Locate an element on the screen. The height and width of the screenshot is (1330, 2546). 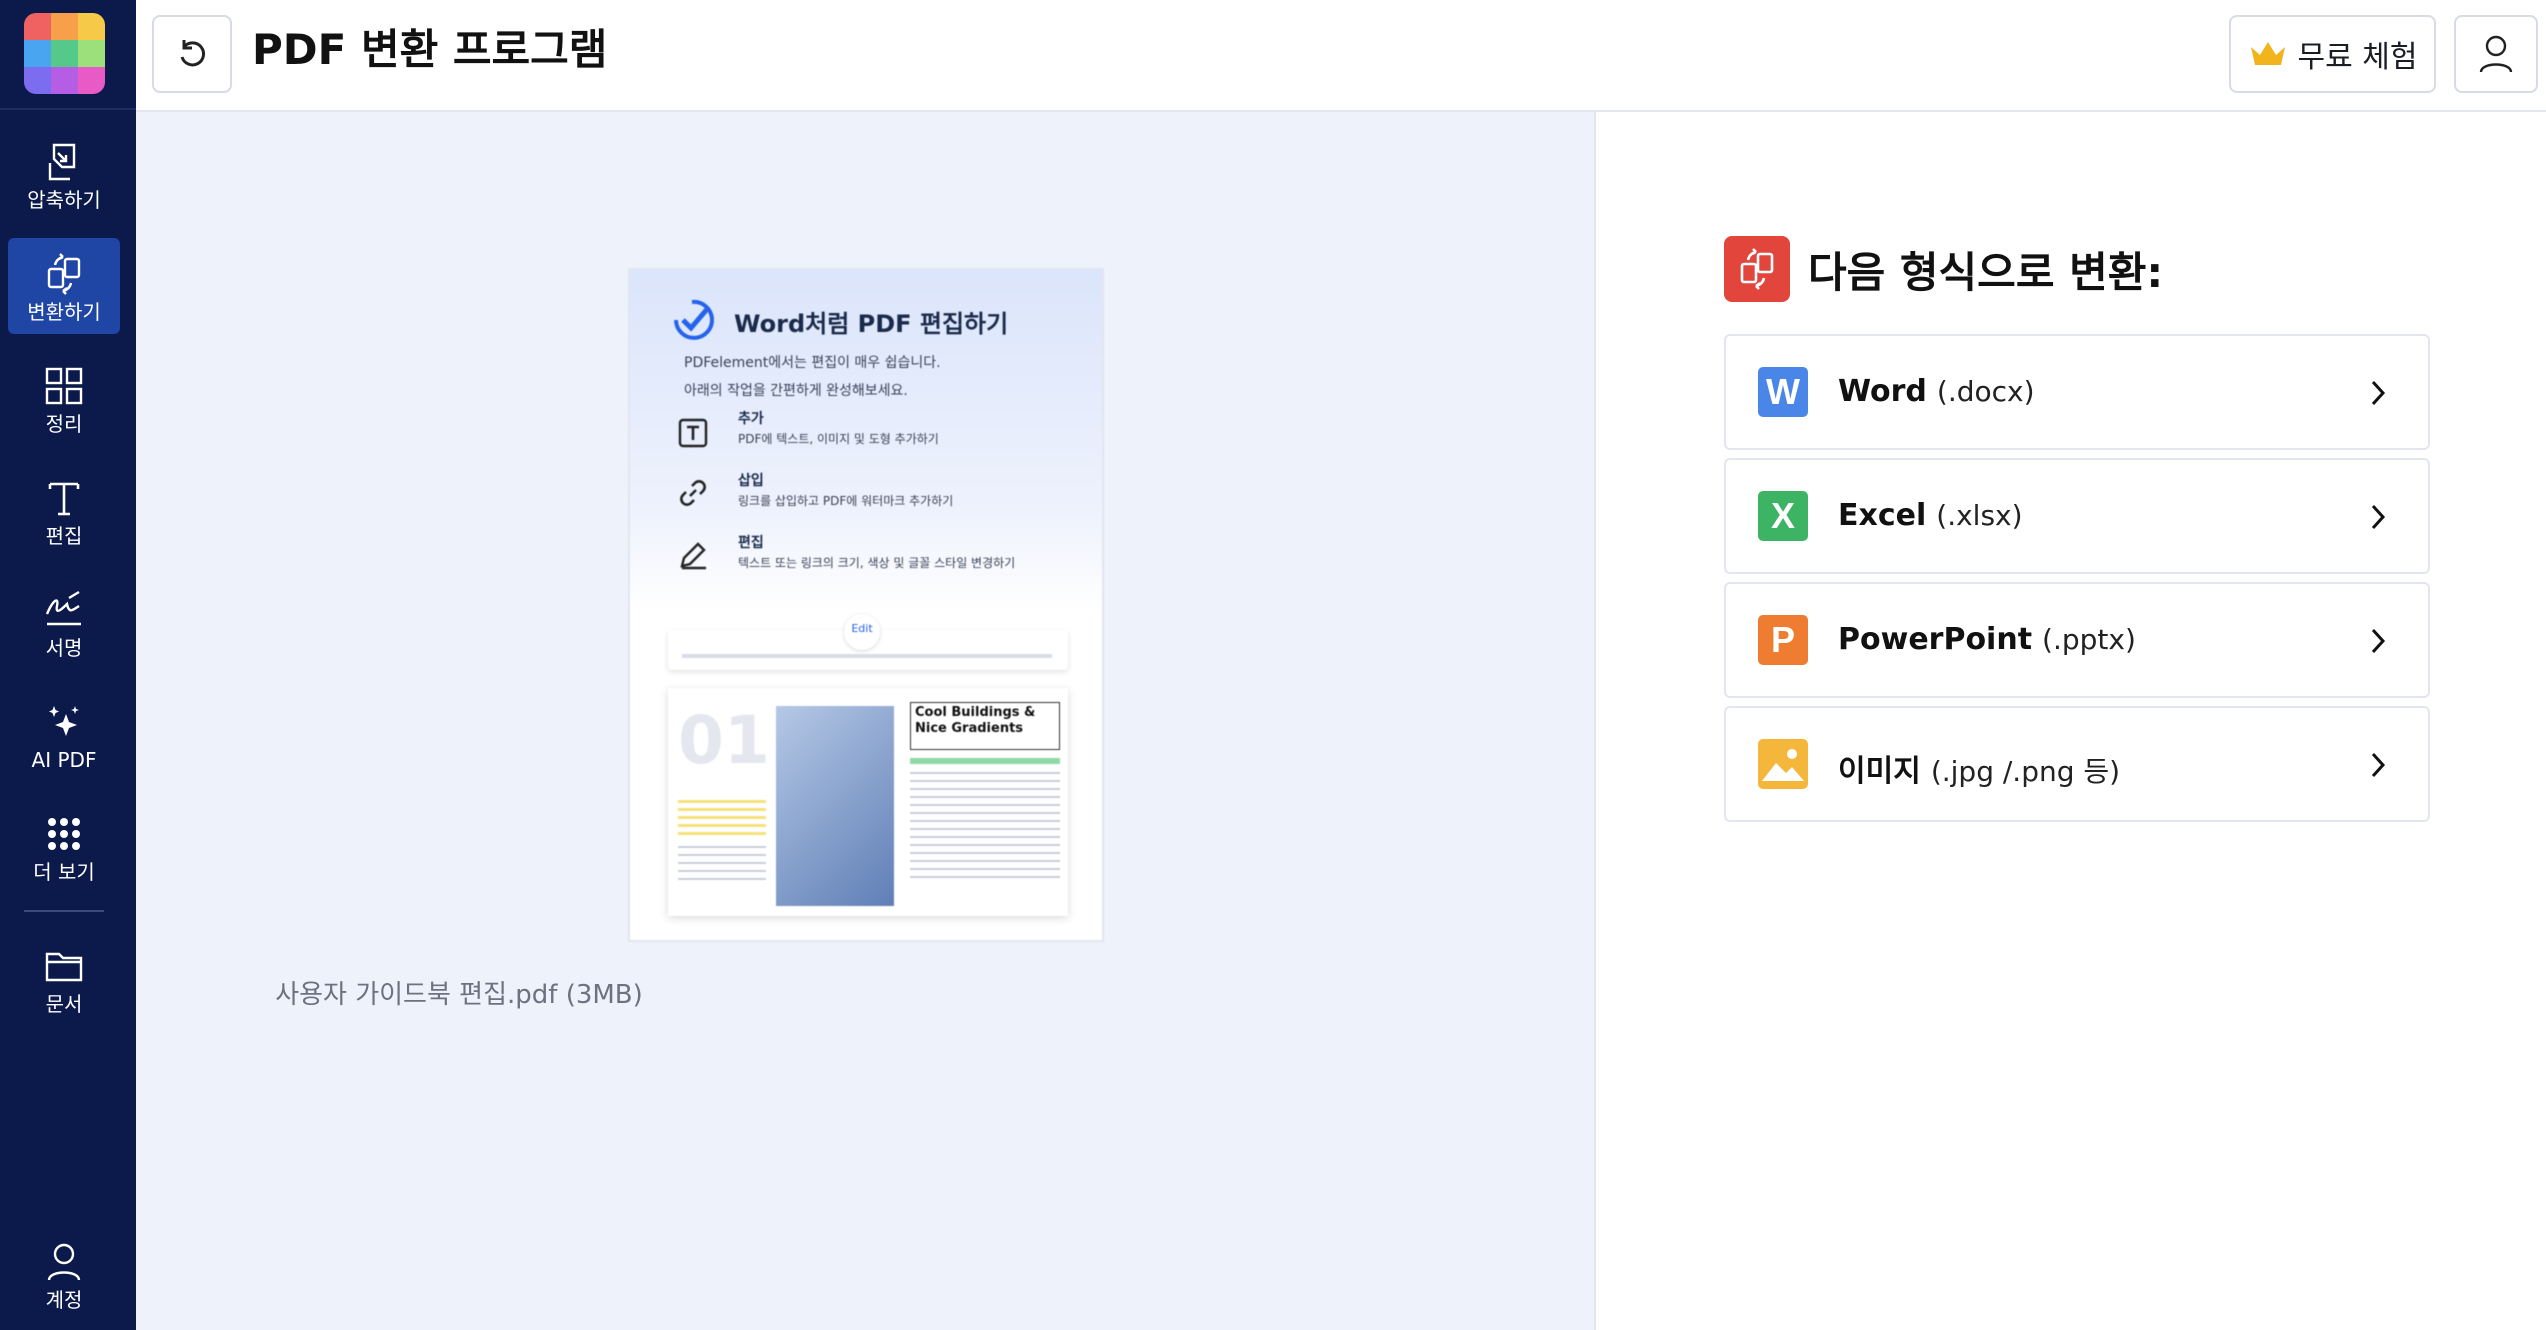
doc-row-text: 텍스트 또는 링크의 크기, 색상 및 글꼴 스타일 변경하기 is located at coordinates (877, 563).